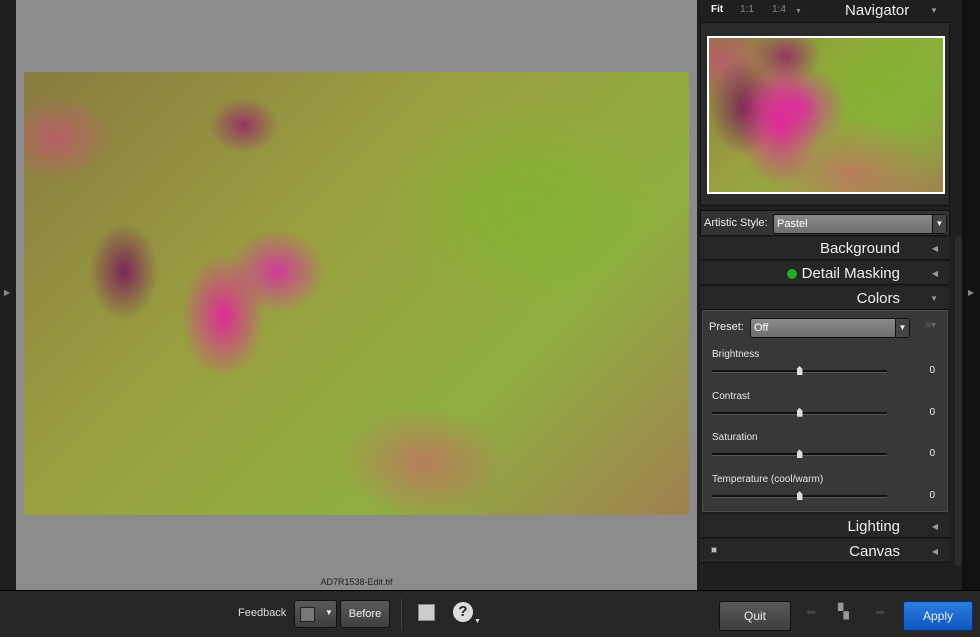  Describe the element at coordinates (477, 621) in the screenshot. I see `help-dropdown-icon: ▼` at that location.